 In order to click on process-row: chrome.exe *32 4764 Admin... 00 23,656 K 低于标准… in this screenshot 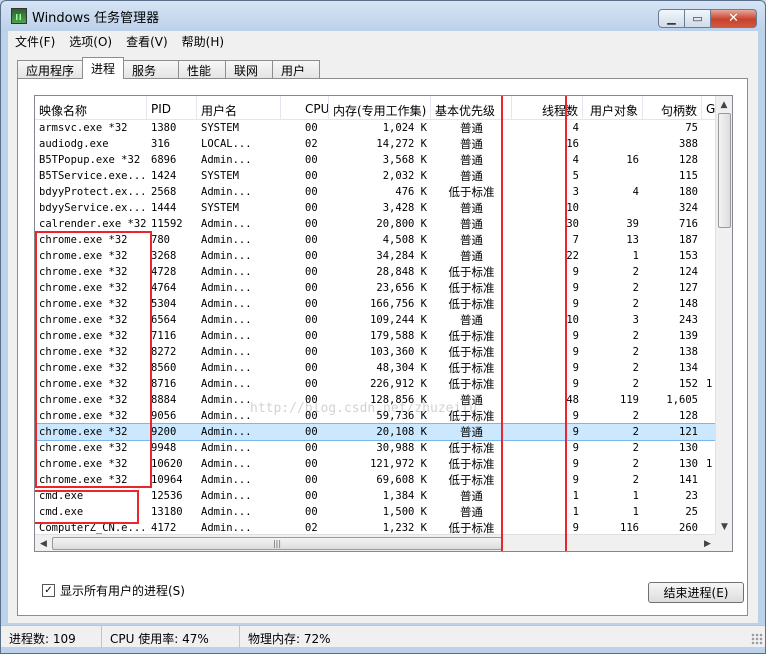, I will do `click(375, 288)`.